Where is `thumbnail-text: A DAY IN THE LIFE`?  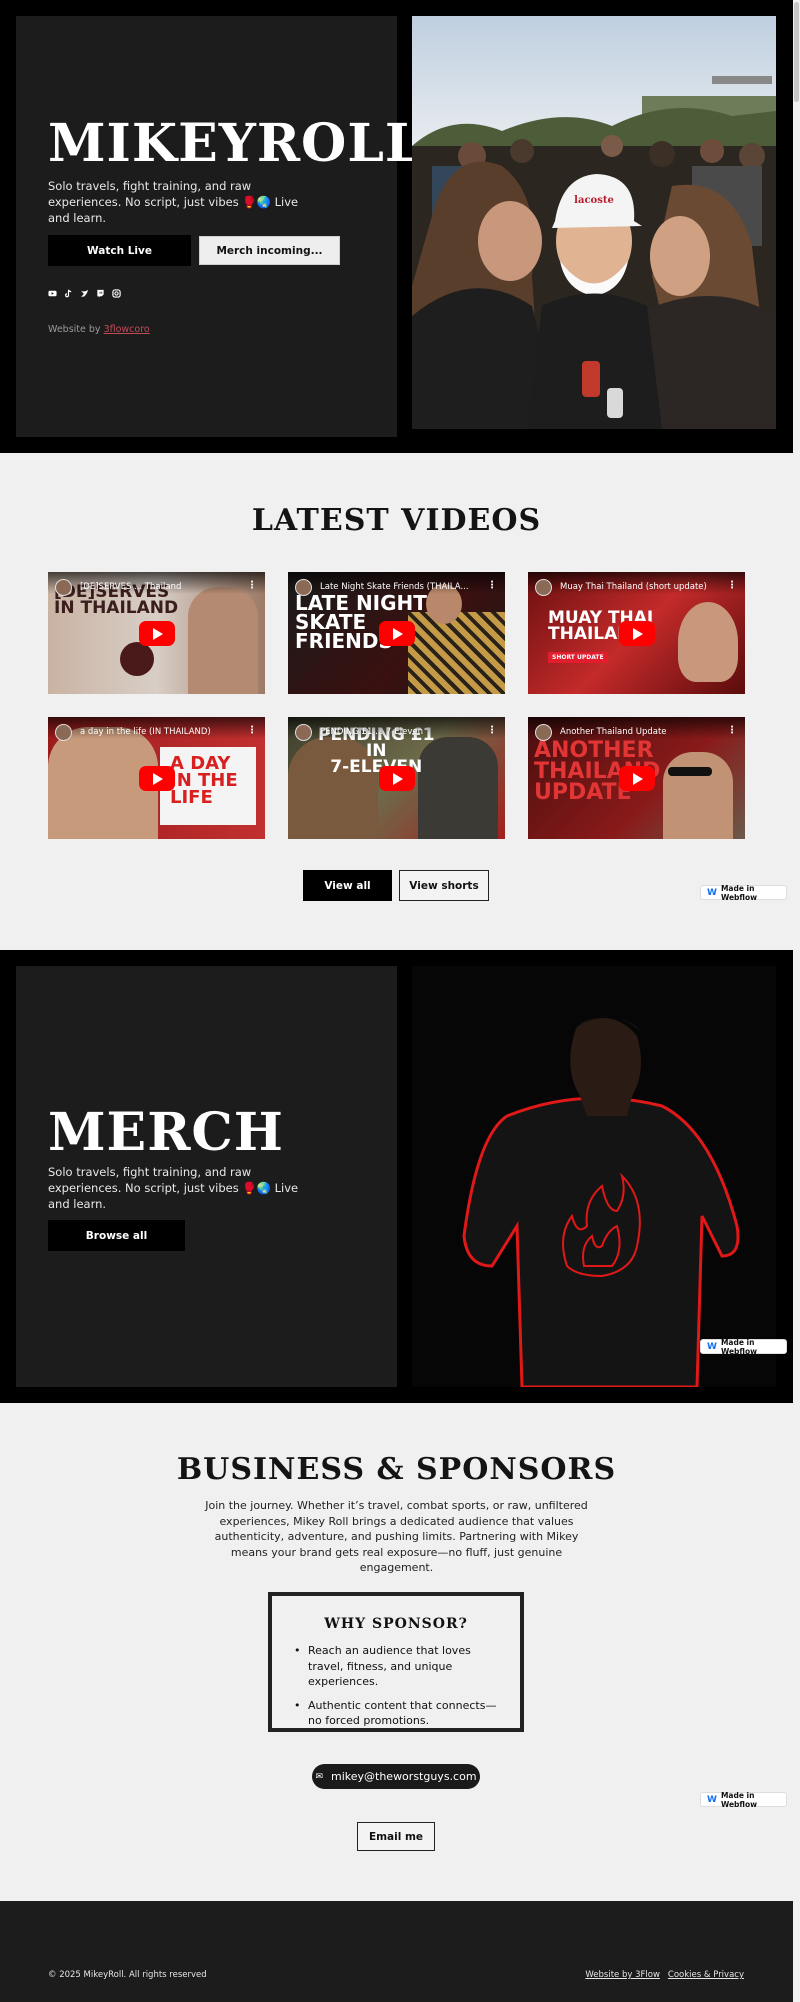
thumbnail-text: A DAY IN THE LIFE is located at coordinates (204, 781).